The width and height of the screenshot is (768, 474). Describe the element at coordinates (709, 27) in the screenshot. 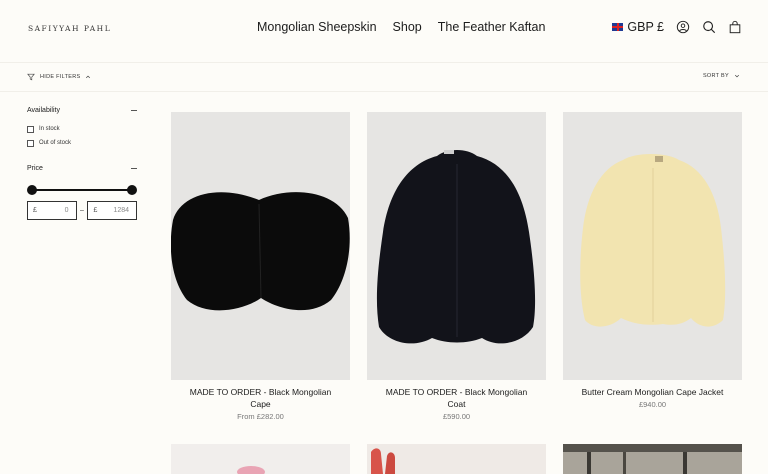

I see `search-icon` at that location.